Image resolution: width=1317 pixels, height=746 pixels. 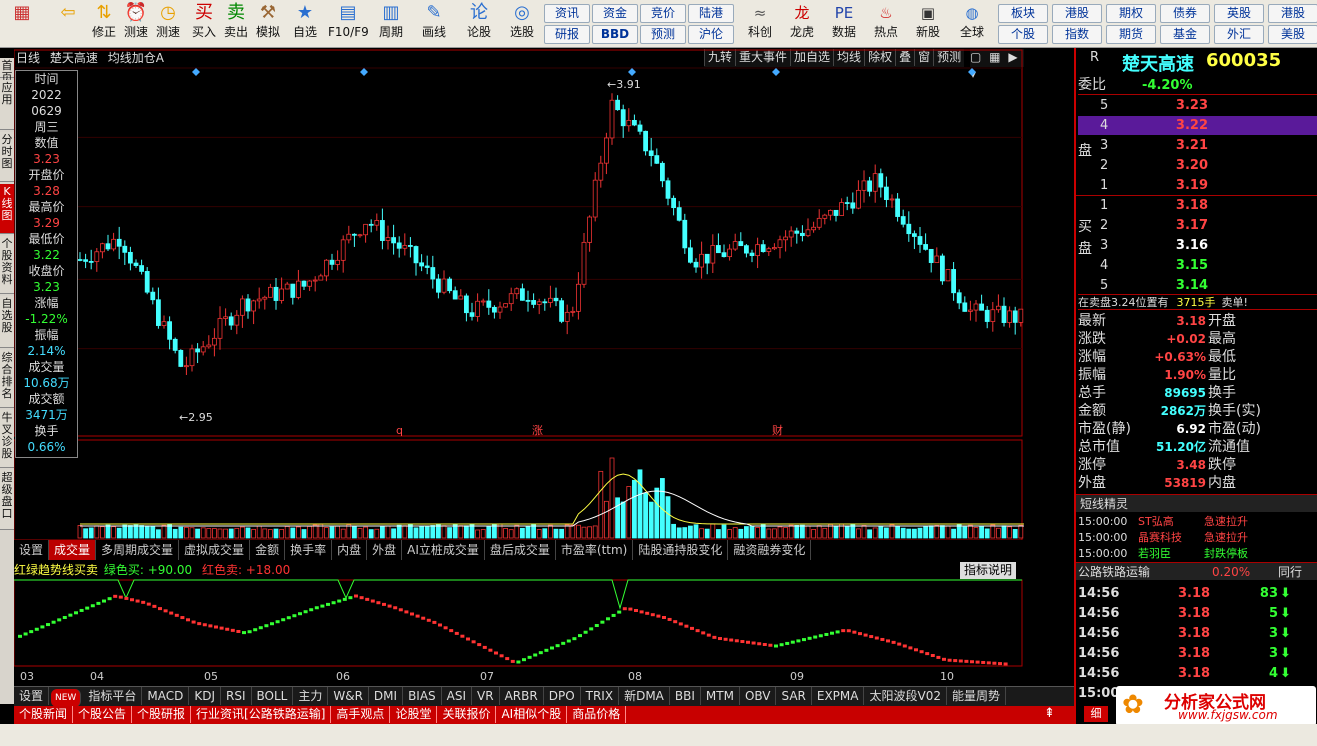 I want to click on toolbar-button-9: ▤ F10/F9, so click(x=348, y=24).